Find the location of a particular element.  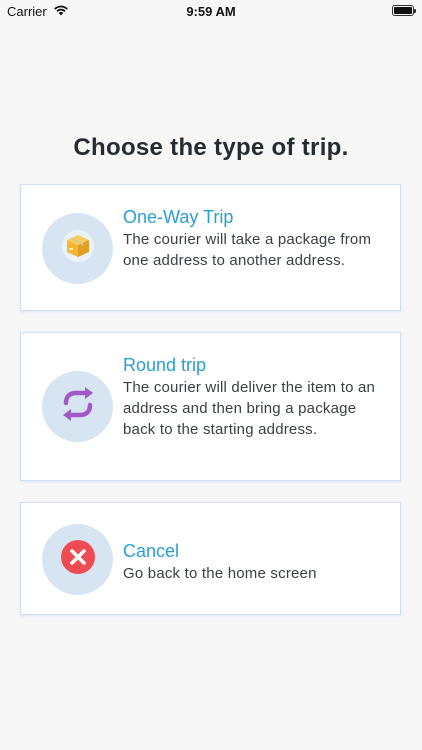

round-trip-icon-circle is located at coordinates (77, 406).